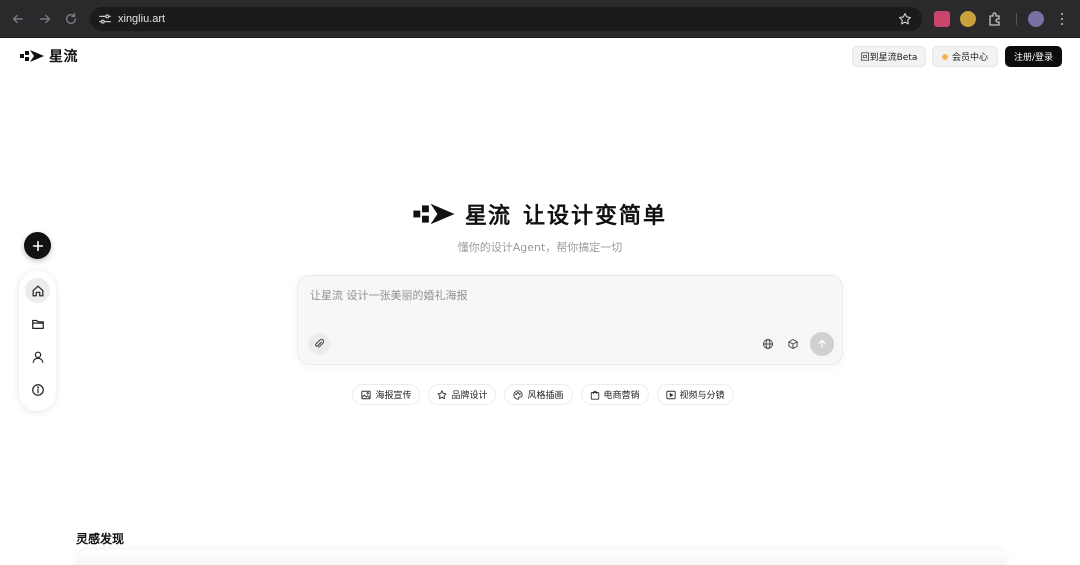 This screenshot has width=1080, height=565. Describe the element at coordinates (944, 56) in the screenshot. I see `member-dot-icon` at that location.